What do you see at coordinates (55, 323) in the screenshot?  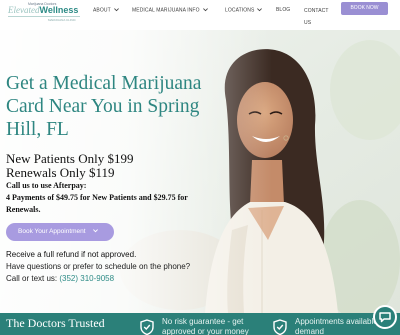 I see `trust-band-title: The Doctors Trusted` at bounding box center [55, 323].